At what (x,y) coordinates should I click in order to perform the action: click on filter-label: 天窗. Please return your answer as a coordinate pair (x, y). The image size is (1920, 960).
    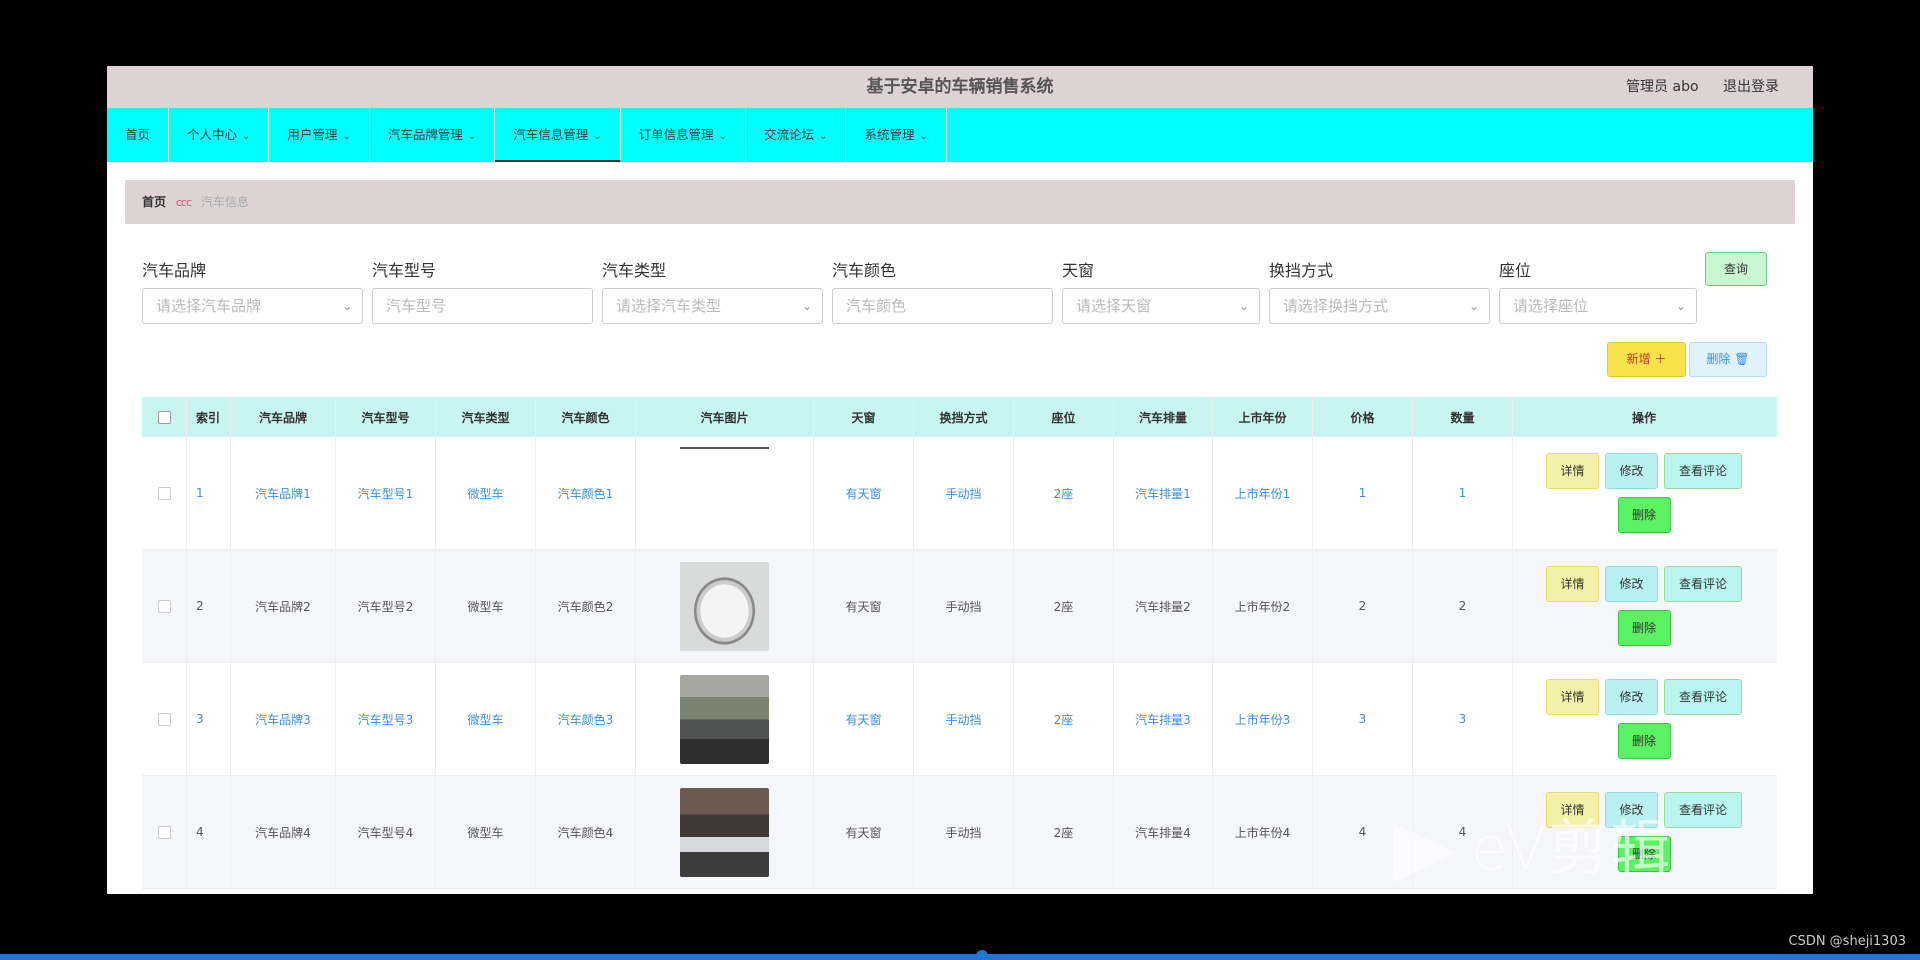
    Looking at the image, I should click on (1078, 270).